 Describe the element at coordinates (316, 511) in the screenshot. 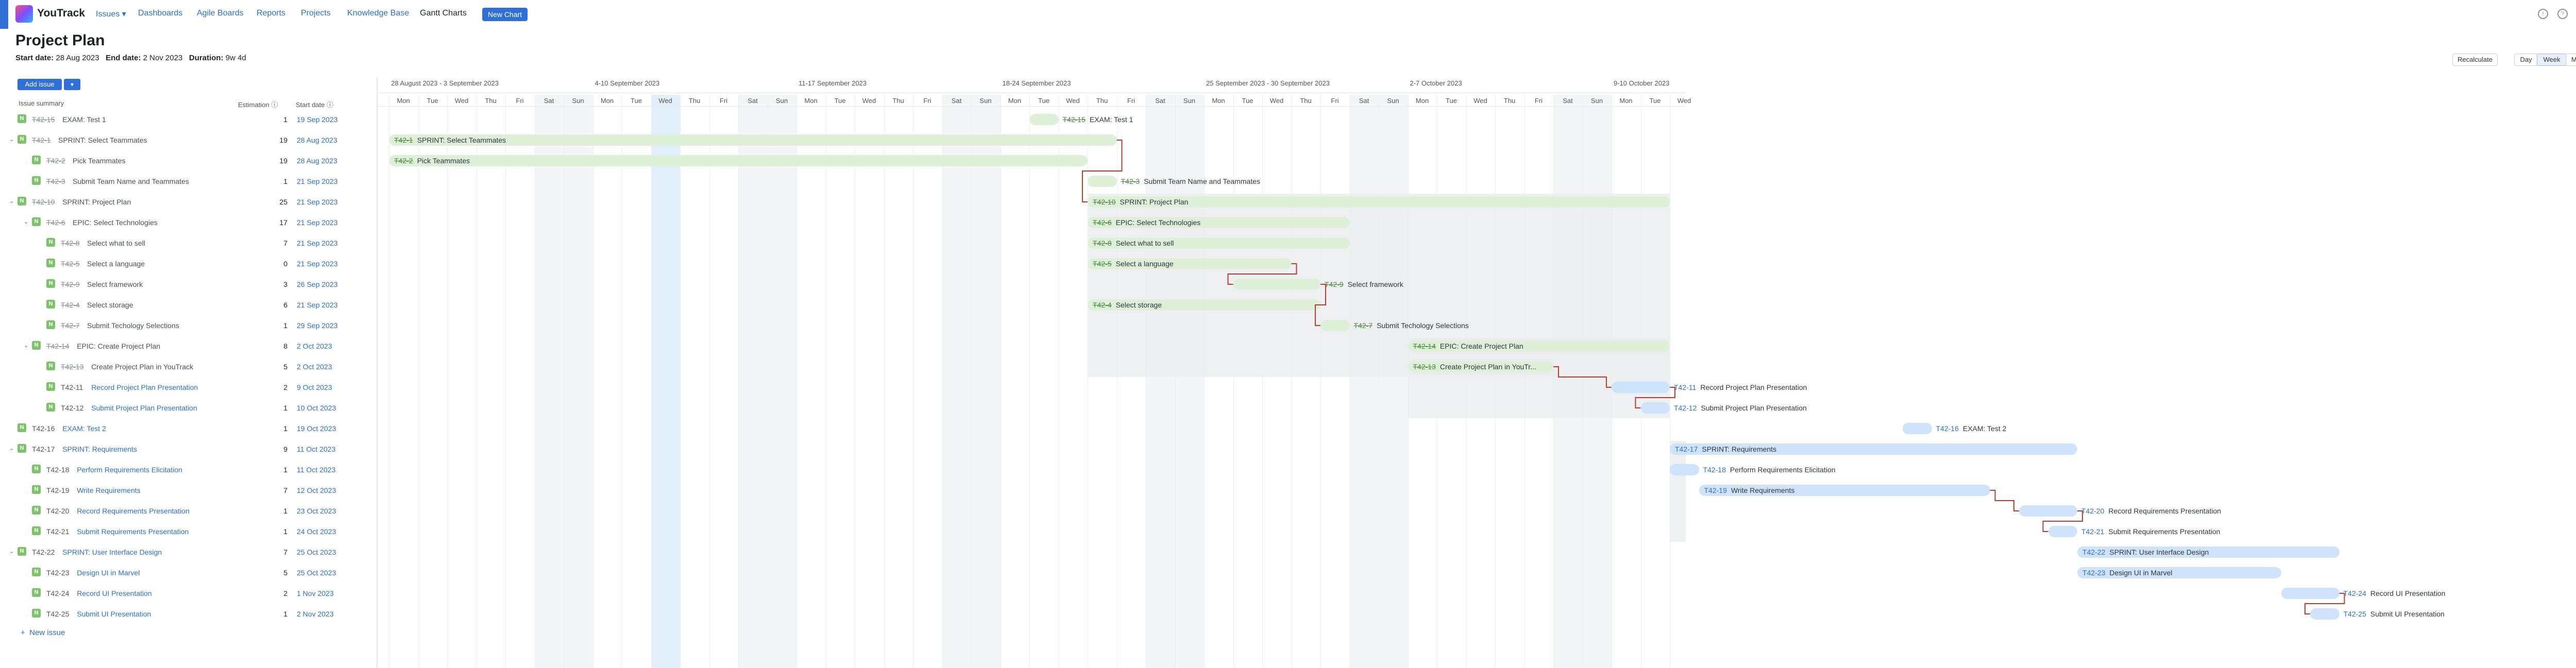

I see `issue-start-date: 23 Oct 2023` at that location.